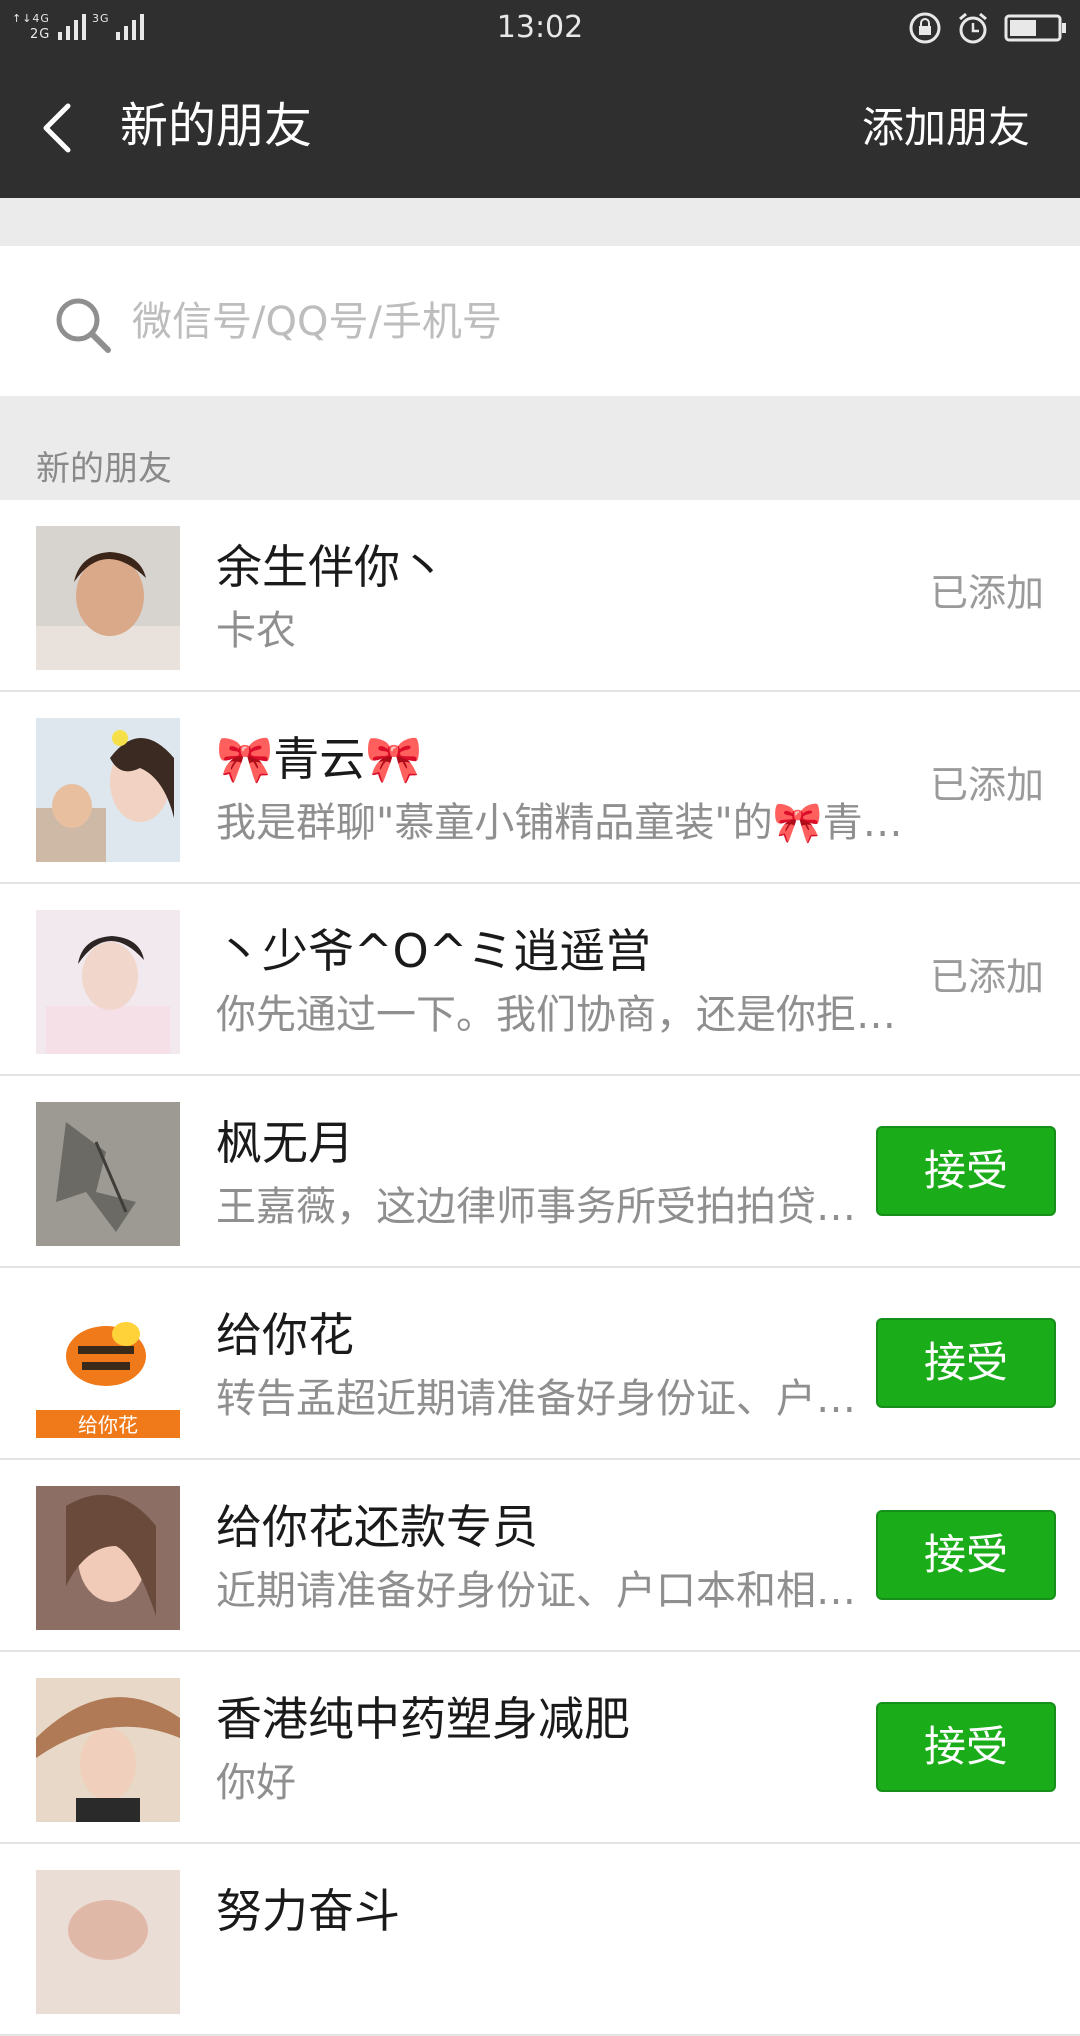 The image size is (1080, 2036). What do you see at coordinates (540, 1940) in the screenshot?
I see `list-item: 努力奋斗` at bounding box center [540, 1940].